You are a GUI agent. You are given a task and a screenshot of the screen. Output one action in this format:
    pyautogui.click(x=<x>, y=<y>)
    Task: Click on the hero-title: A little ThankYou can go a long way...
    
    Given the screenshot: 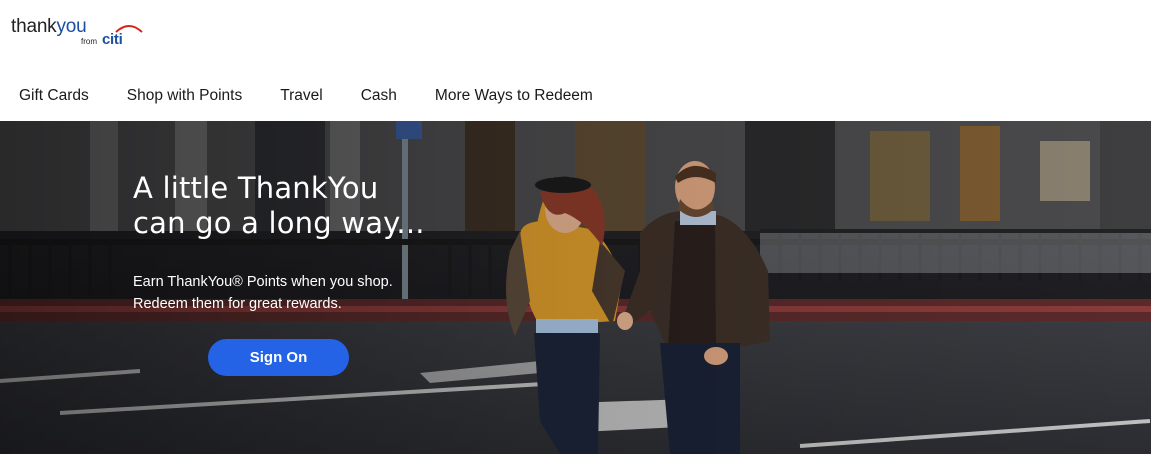 What is the action you would take?
    pyautogui.click(x=293, y=206)
    